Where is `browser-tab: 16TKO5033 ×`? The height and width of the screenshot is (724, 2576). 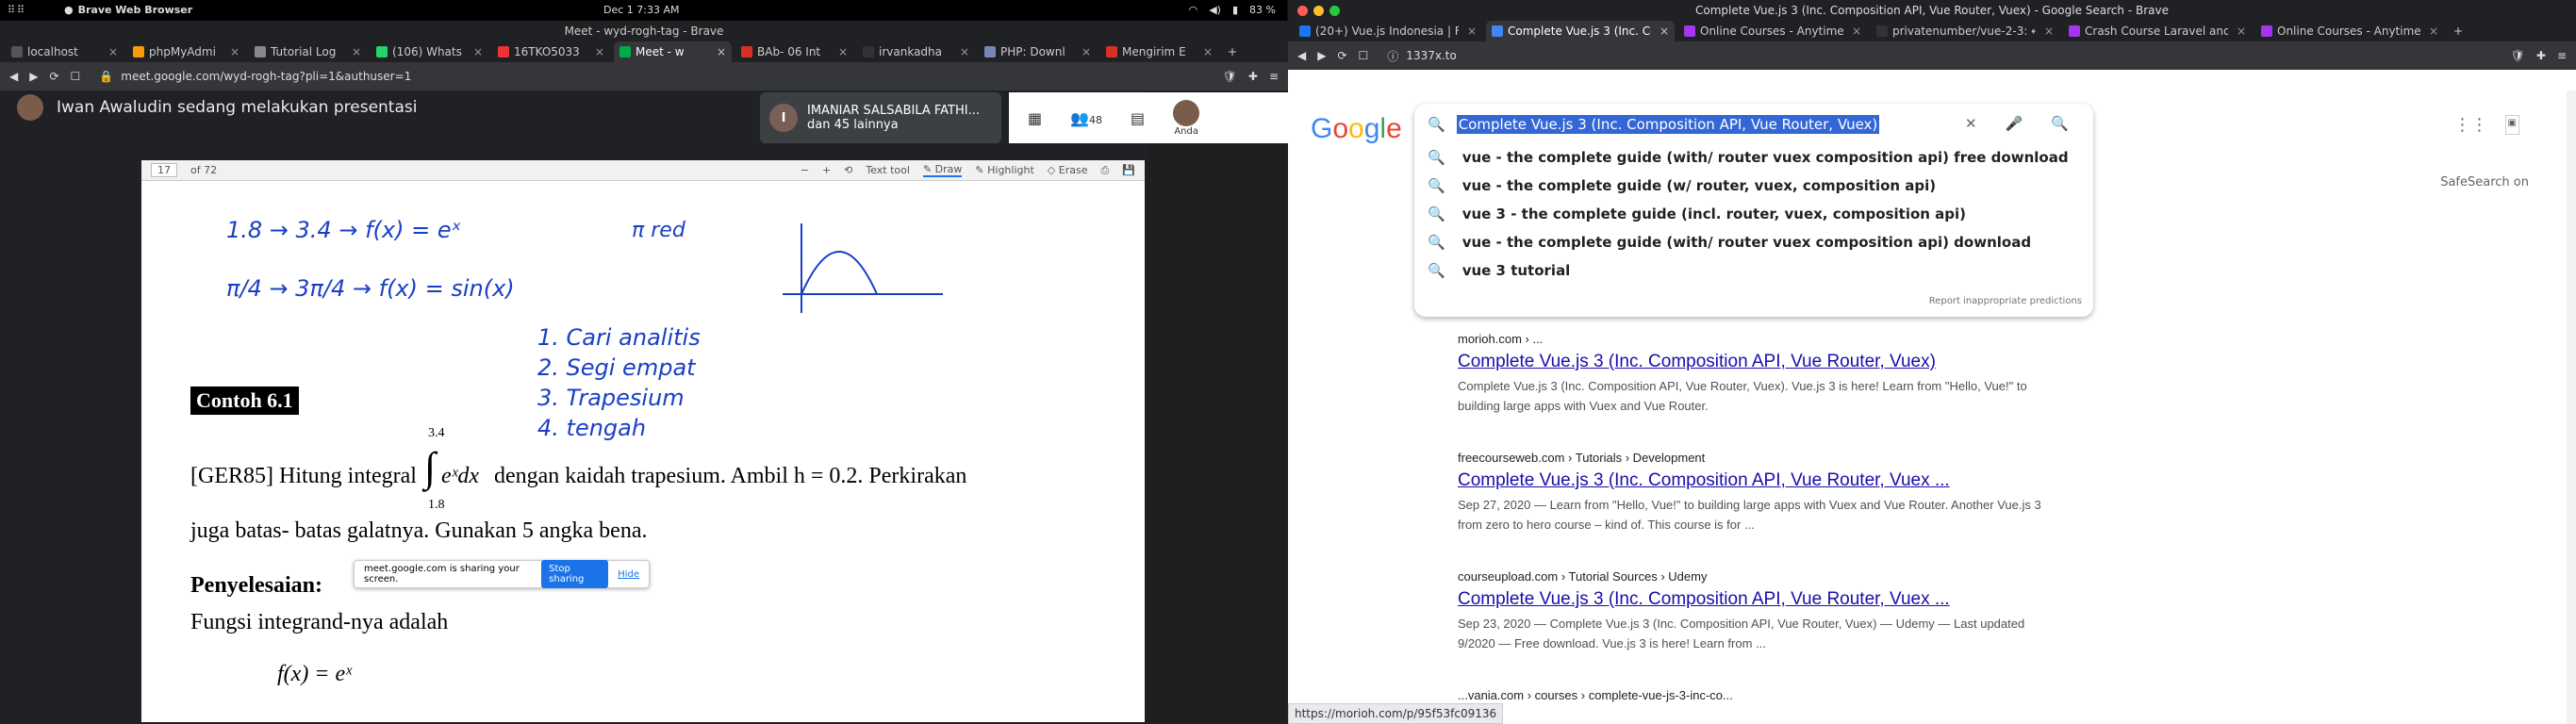
browser-tab: 16TKO5033 × is located at coordinates (551, 51).